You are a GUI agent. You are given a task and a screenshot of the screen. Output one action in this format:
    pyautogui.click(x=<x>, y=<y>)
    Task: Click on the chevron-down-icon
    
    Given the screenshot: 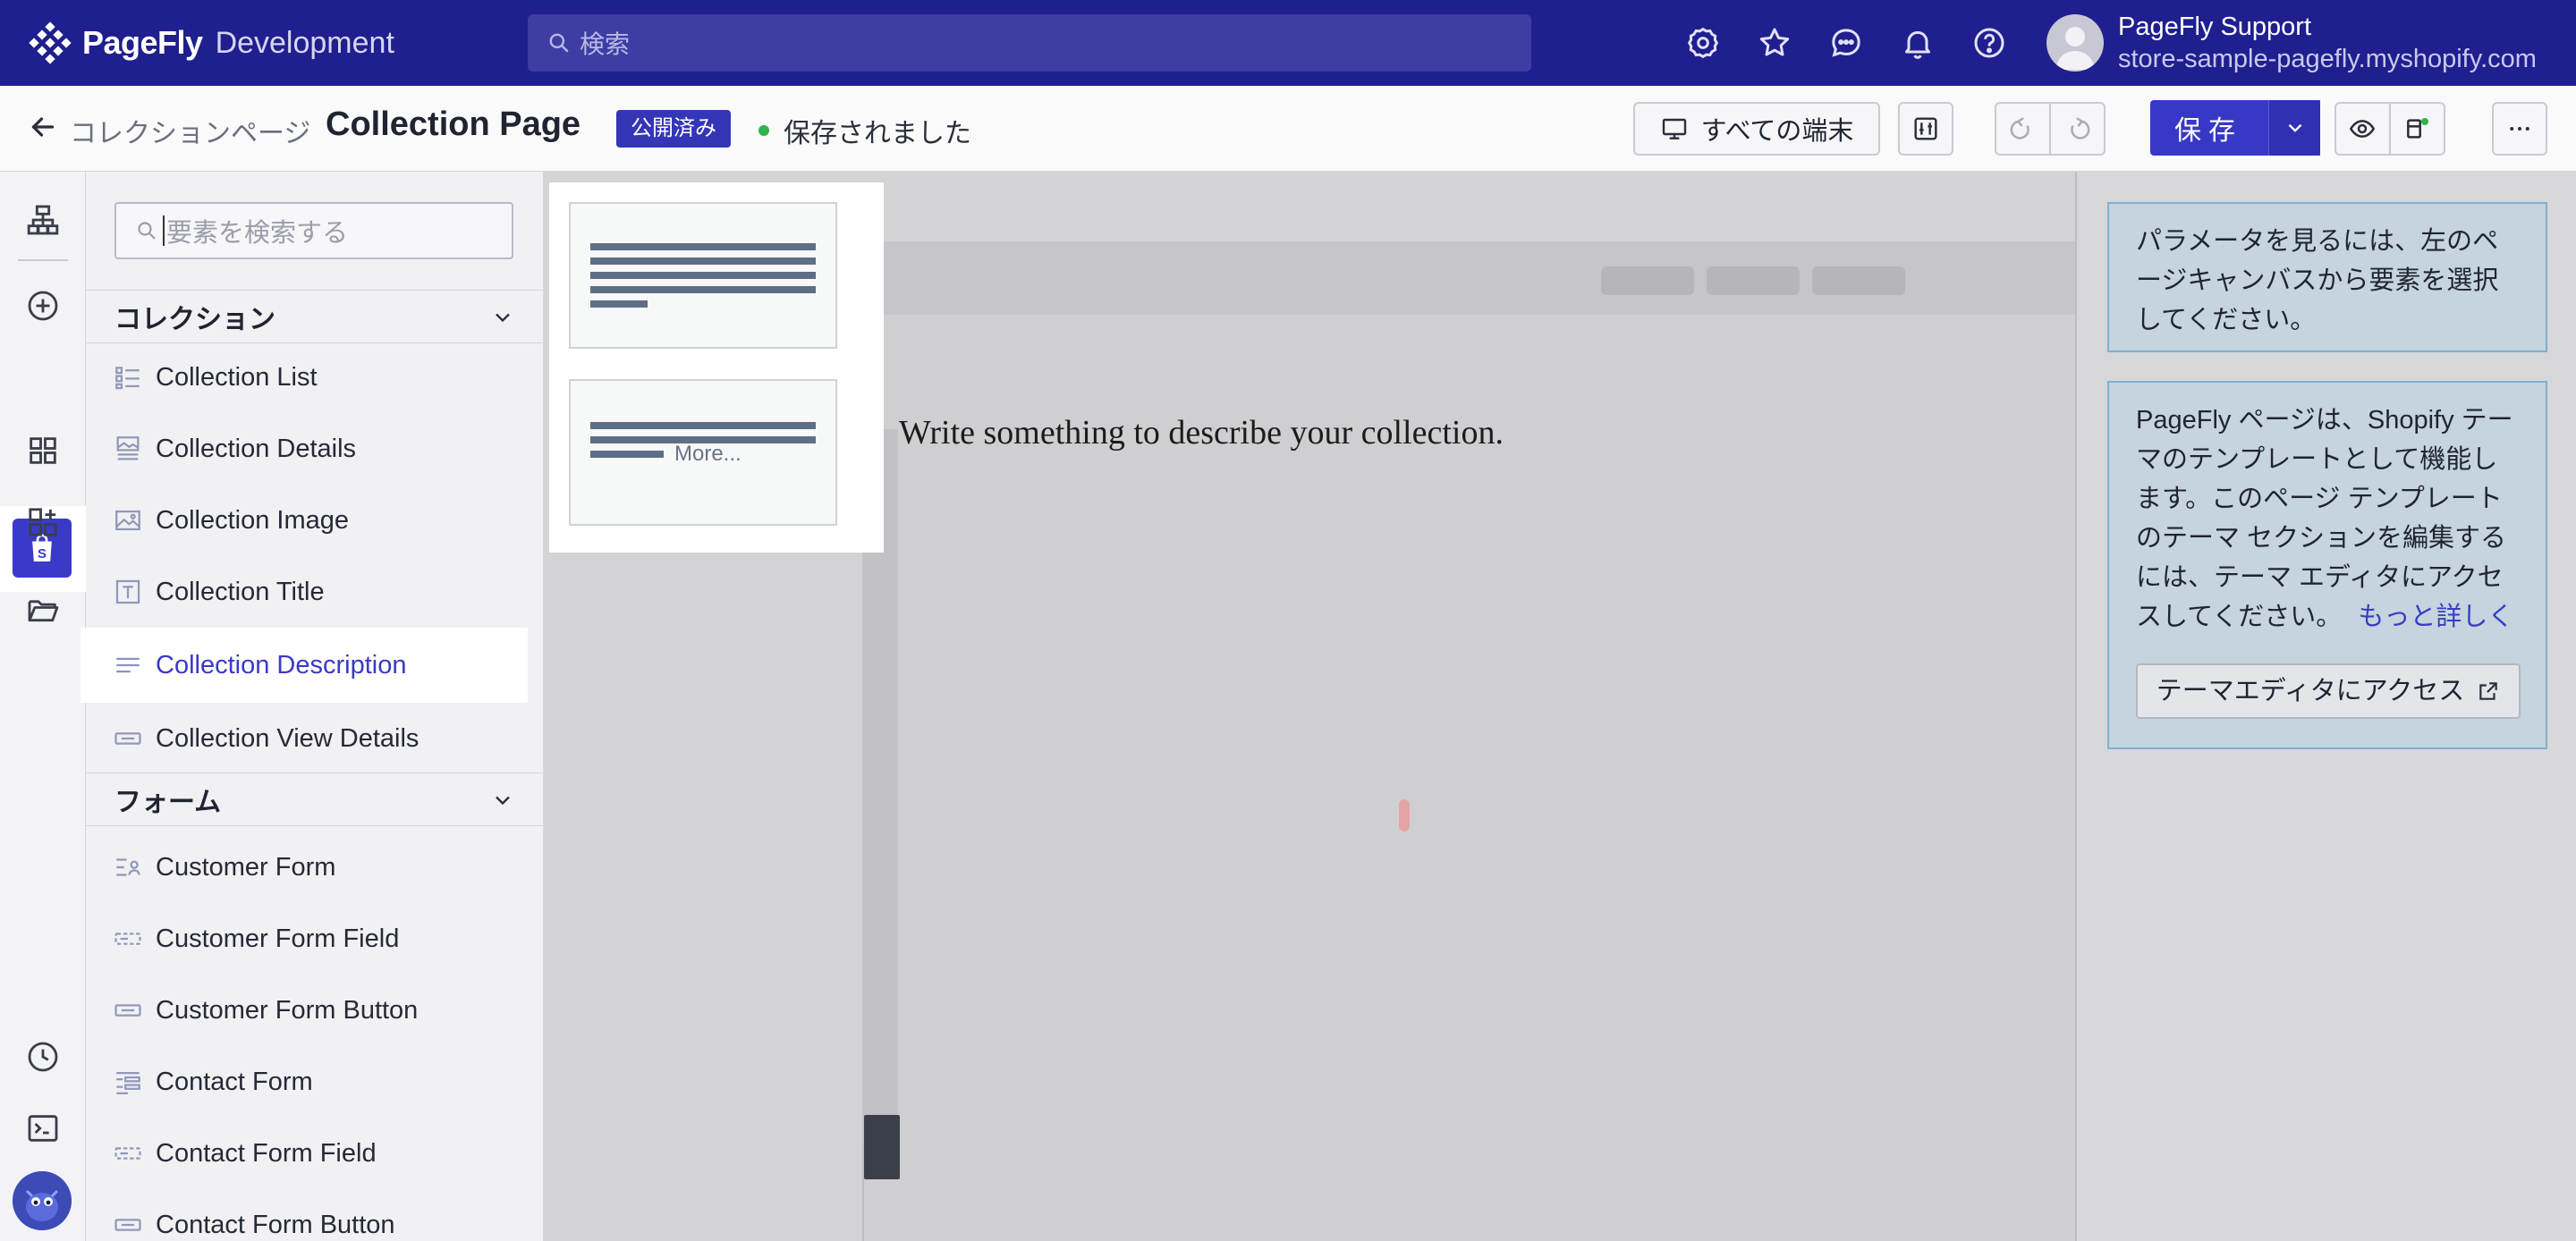 What is the action you would take?
    pyautogui.click(x=503, y=318)
    